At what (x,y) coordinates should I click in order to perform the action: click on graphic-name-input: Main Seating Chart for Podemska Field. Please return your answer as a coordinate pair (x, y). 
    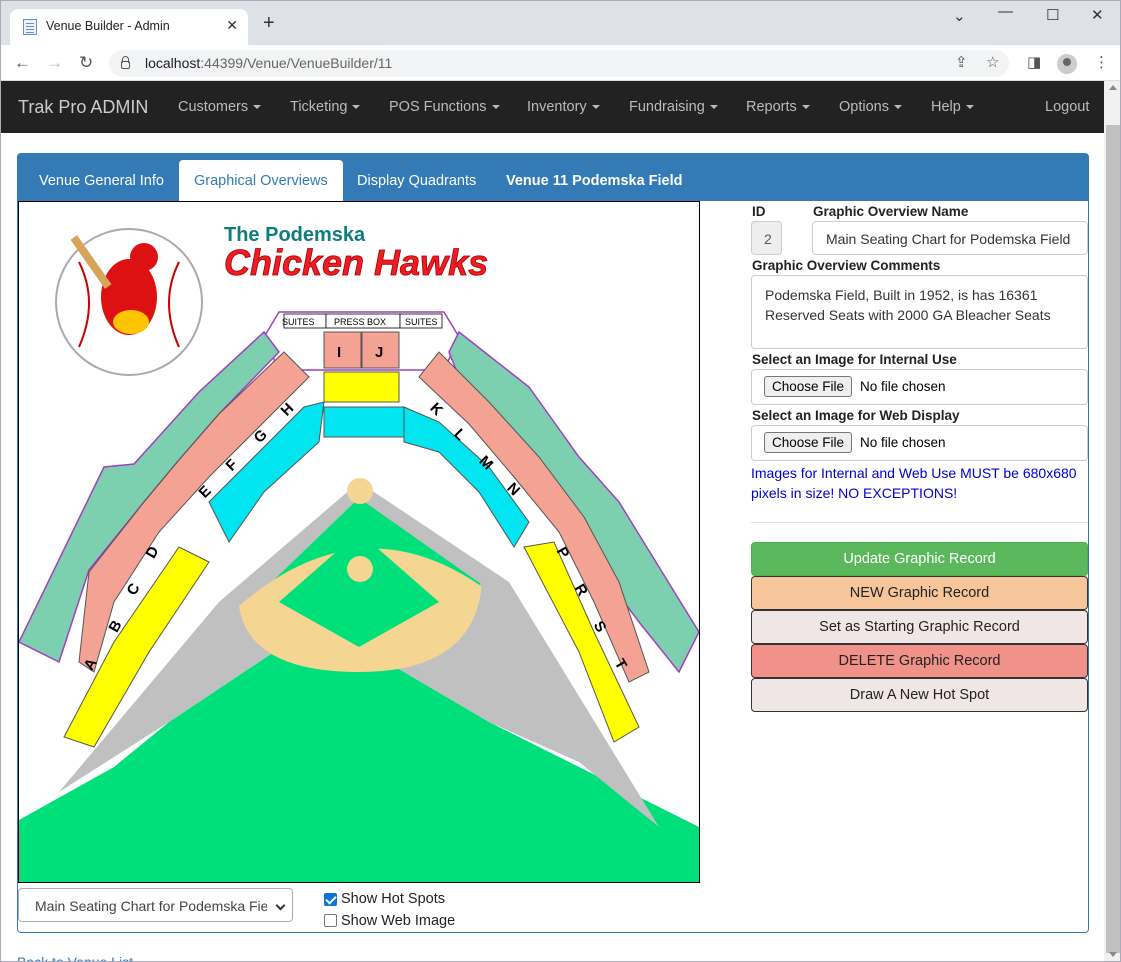
    Looking at the image, I should click on (950, 238).